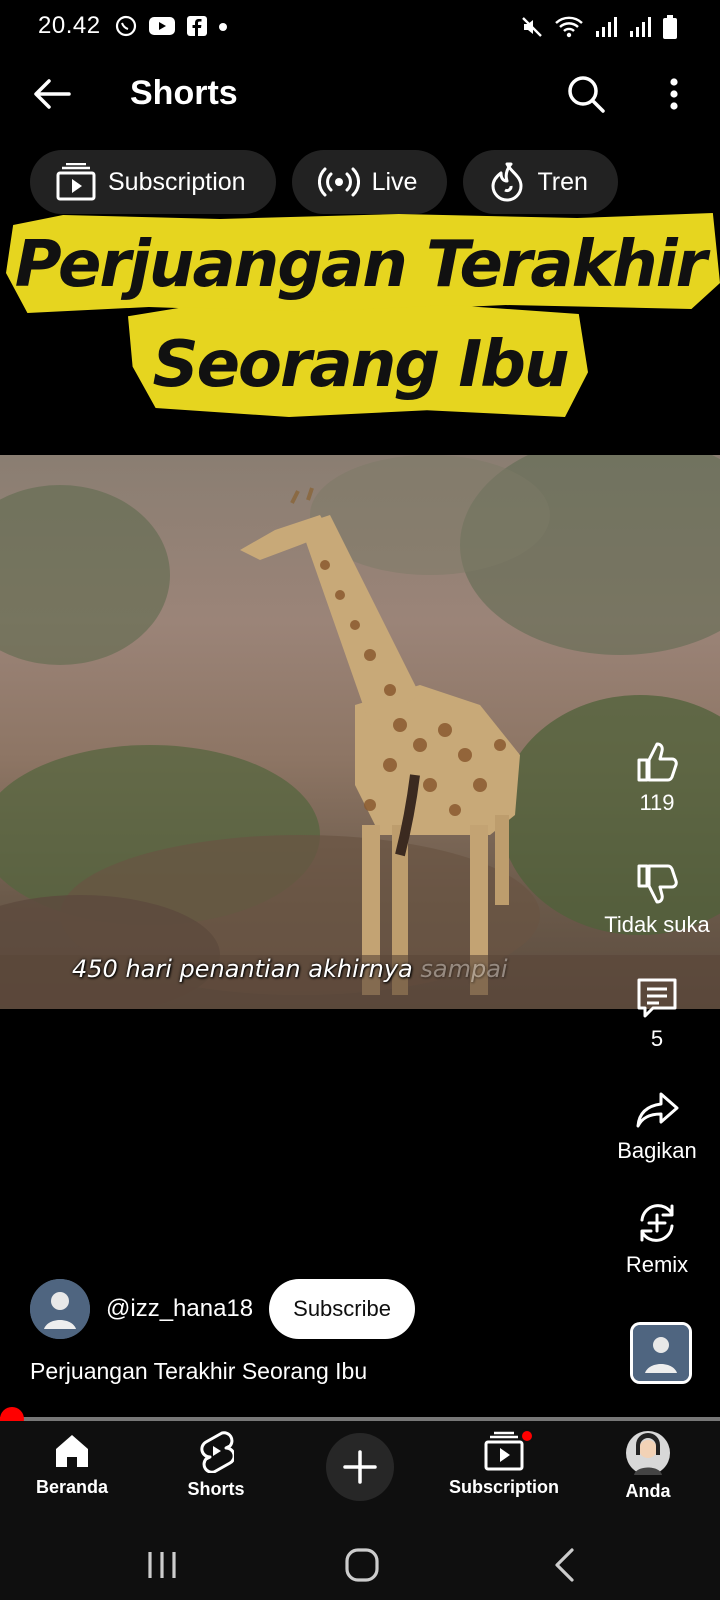 Image resolution: width=720 pixels, height=1600 pixels. I want to click on nav-shorts: Shorts, so click(216, 1465).